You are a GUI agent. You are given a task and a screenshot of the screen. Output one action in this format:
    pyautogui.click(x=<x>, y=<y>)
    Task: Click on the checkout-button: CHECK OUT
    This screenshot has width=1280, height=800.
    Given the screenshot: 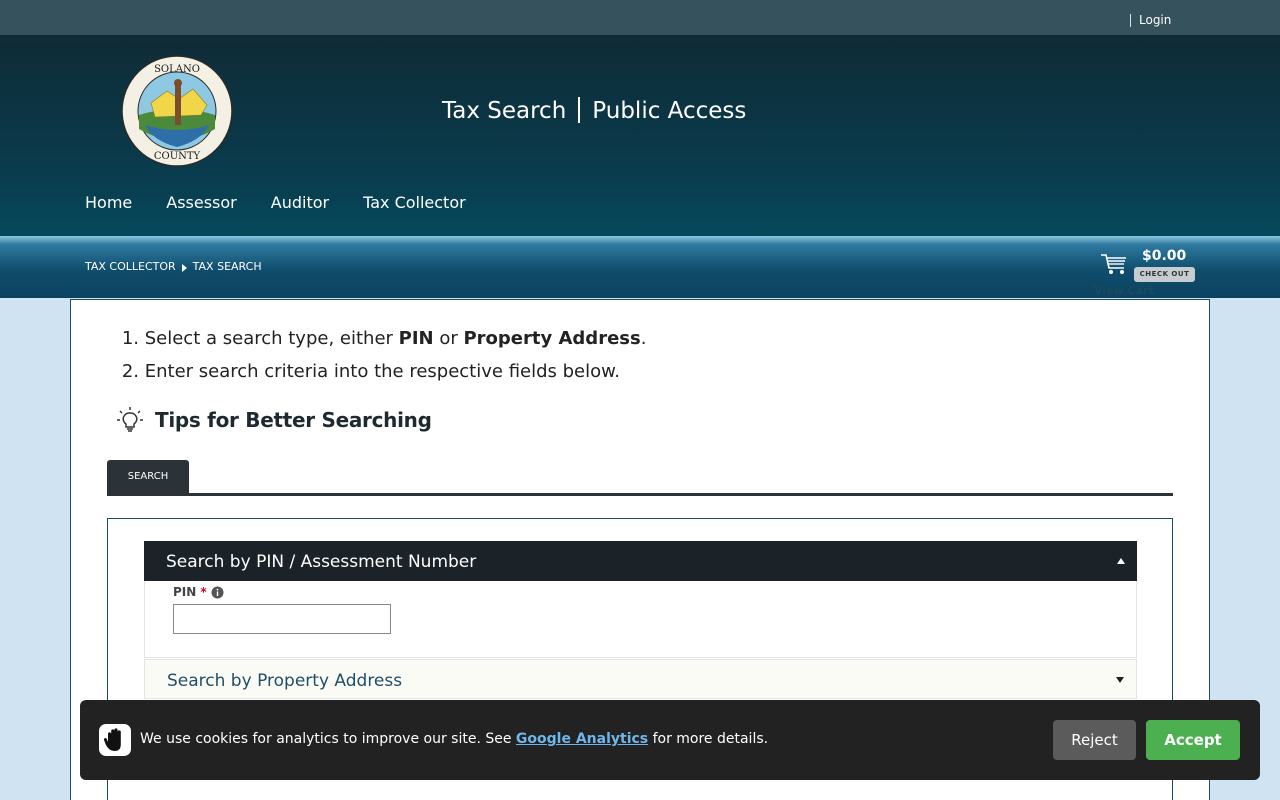 What is the action you would take?
    pyautogui.click(x=1164, y=274)
    